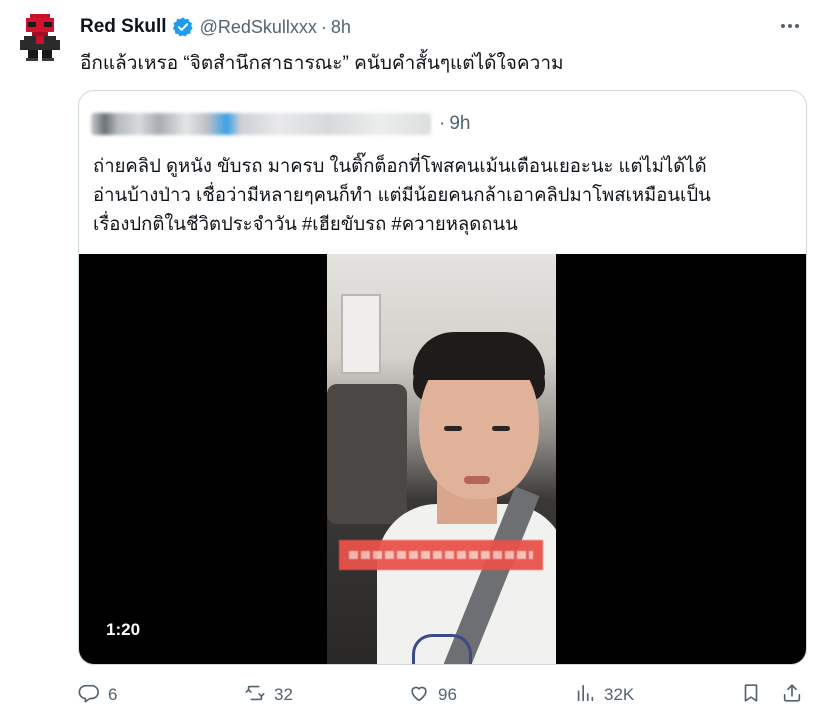 Image resolution: width=820 pixels, height=722 pixels. What do you see at coordinates (268, 695) in the screenshot?
I see `retweet-button: 32` at bounding box center [268, 695].